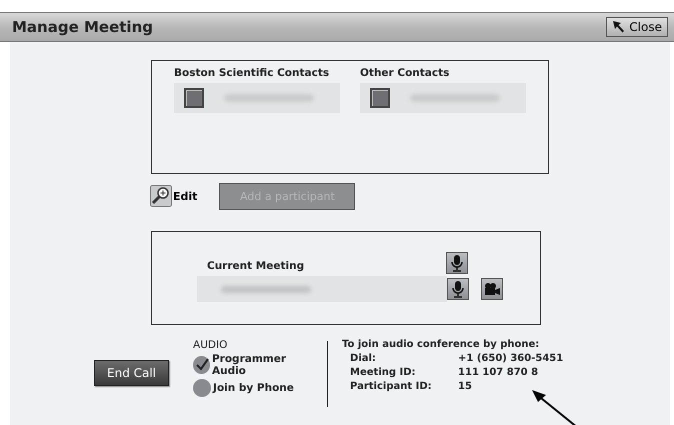 Image resolution: width=674 pixels, height=425 pixels. What do you see at coordinates (619, 27) in the screenshot?
I see `cursor-arrow-icon` at bounding box center [619, 27].